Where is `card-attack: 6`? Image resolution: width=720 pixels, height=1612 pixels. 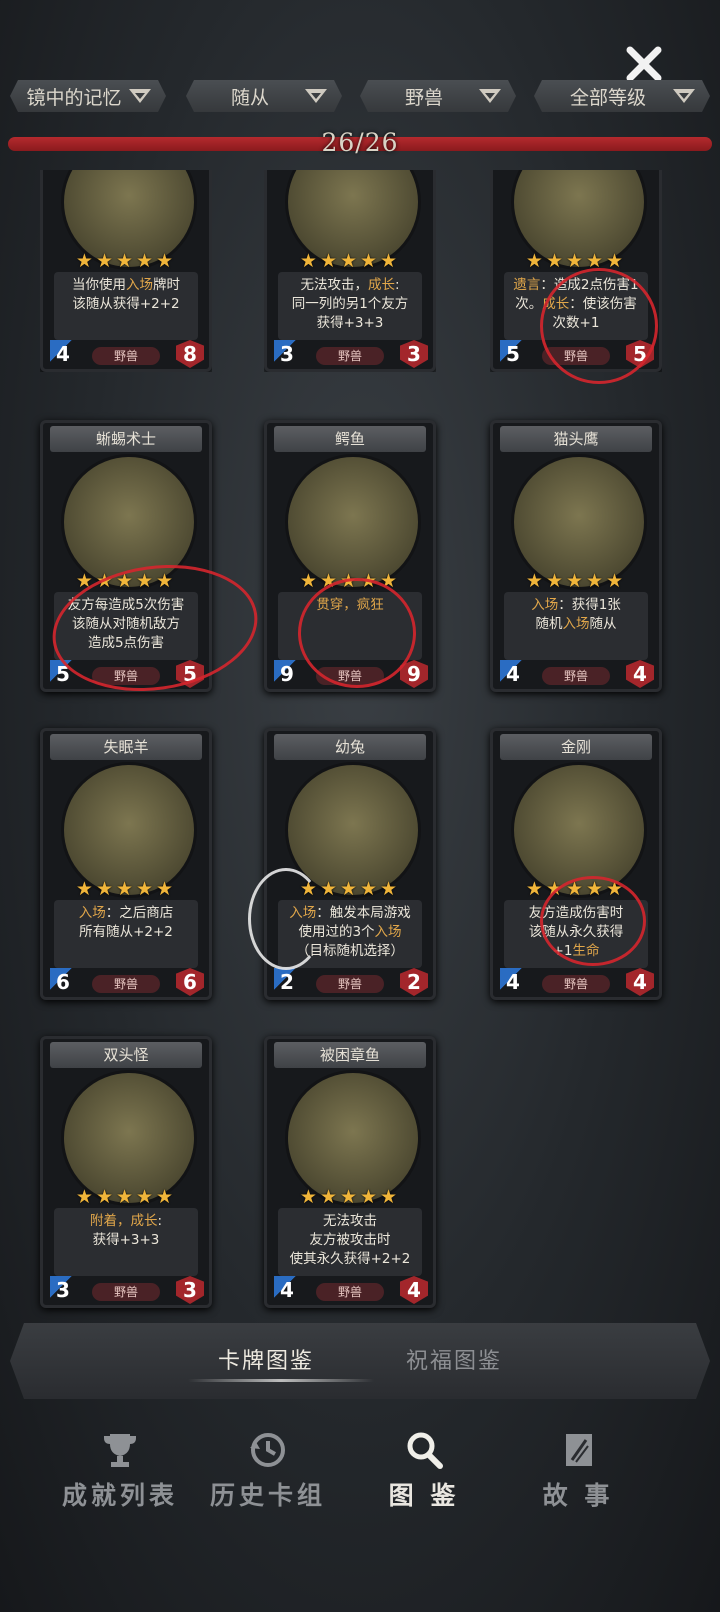 card-attack: 6 is located at coordinates (63, 982).